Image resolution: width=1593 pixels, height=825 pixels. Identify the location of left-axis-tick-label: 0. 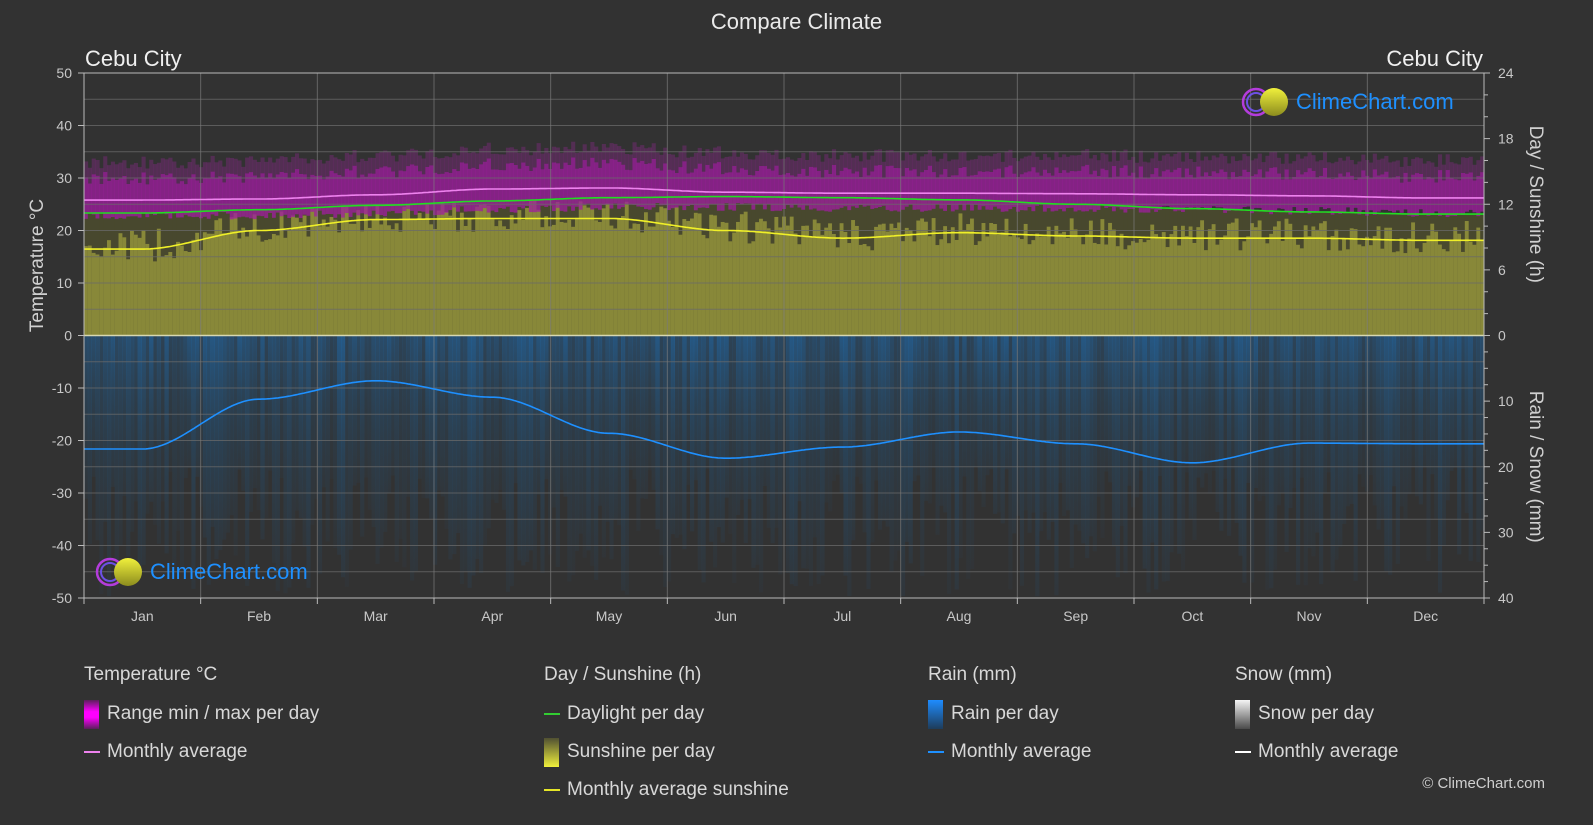
(68, 336).